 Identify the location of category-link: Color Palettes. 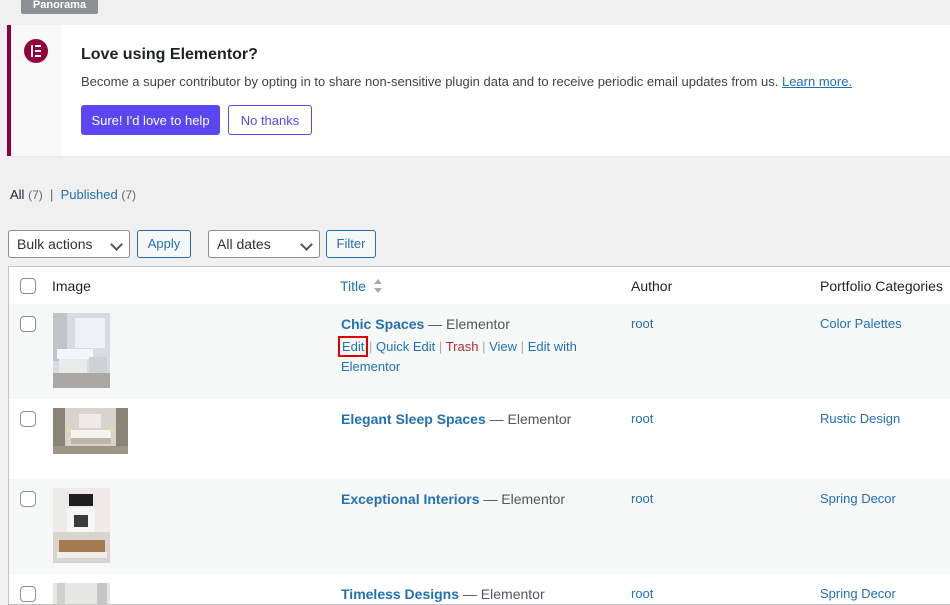
(861, 323).